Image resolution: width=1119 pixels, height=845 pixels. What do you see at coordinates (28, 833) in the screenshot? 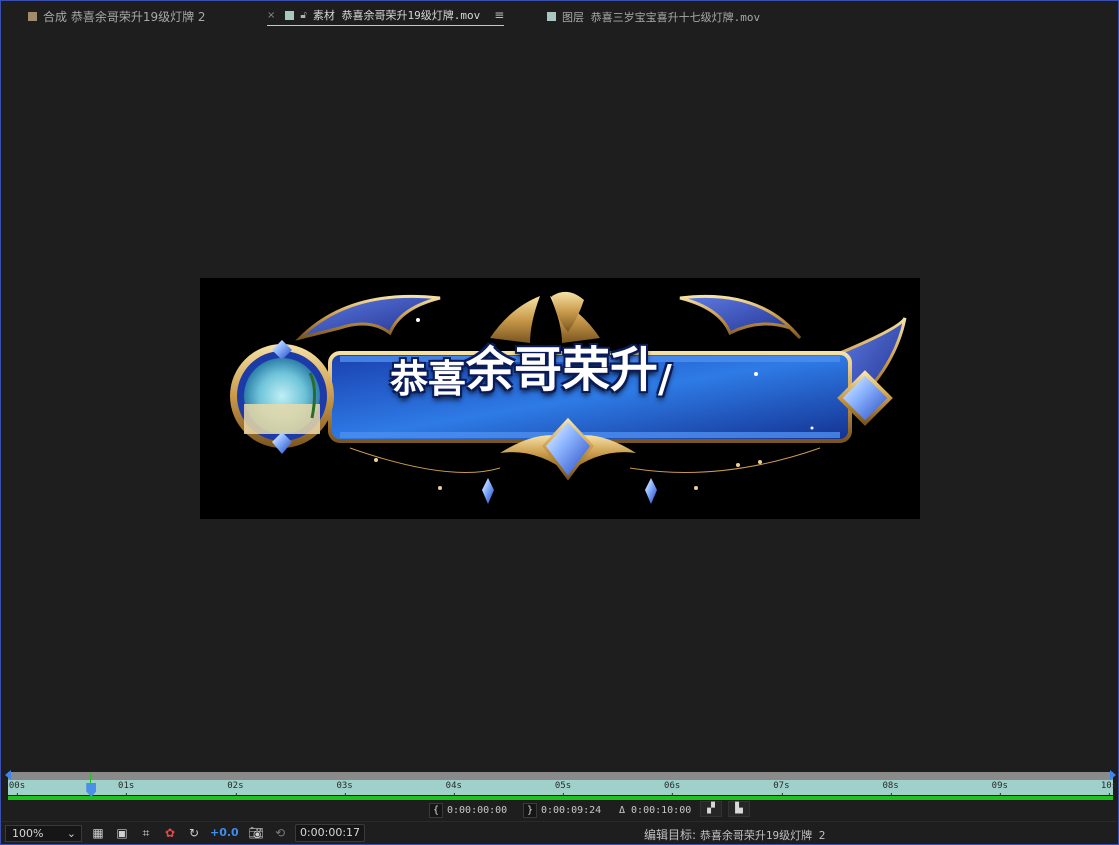
I see `zoom-value: 100%` at bounding box center [28, 833].